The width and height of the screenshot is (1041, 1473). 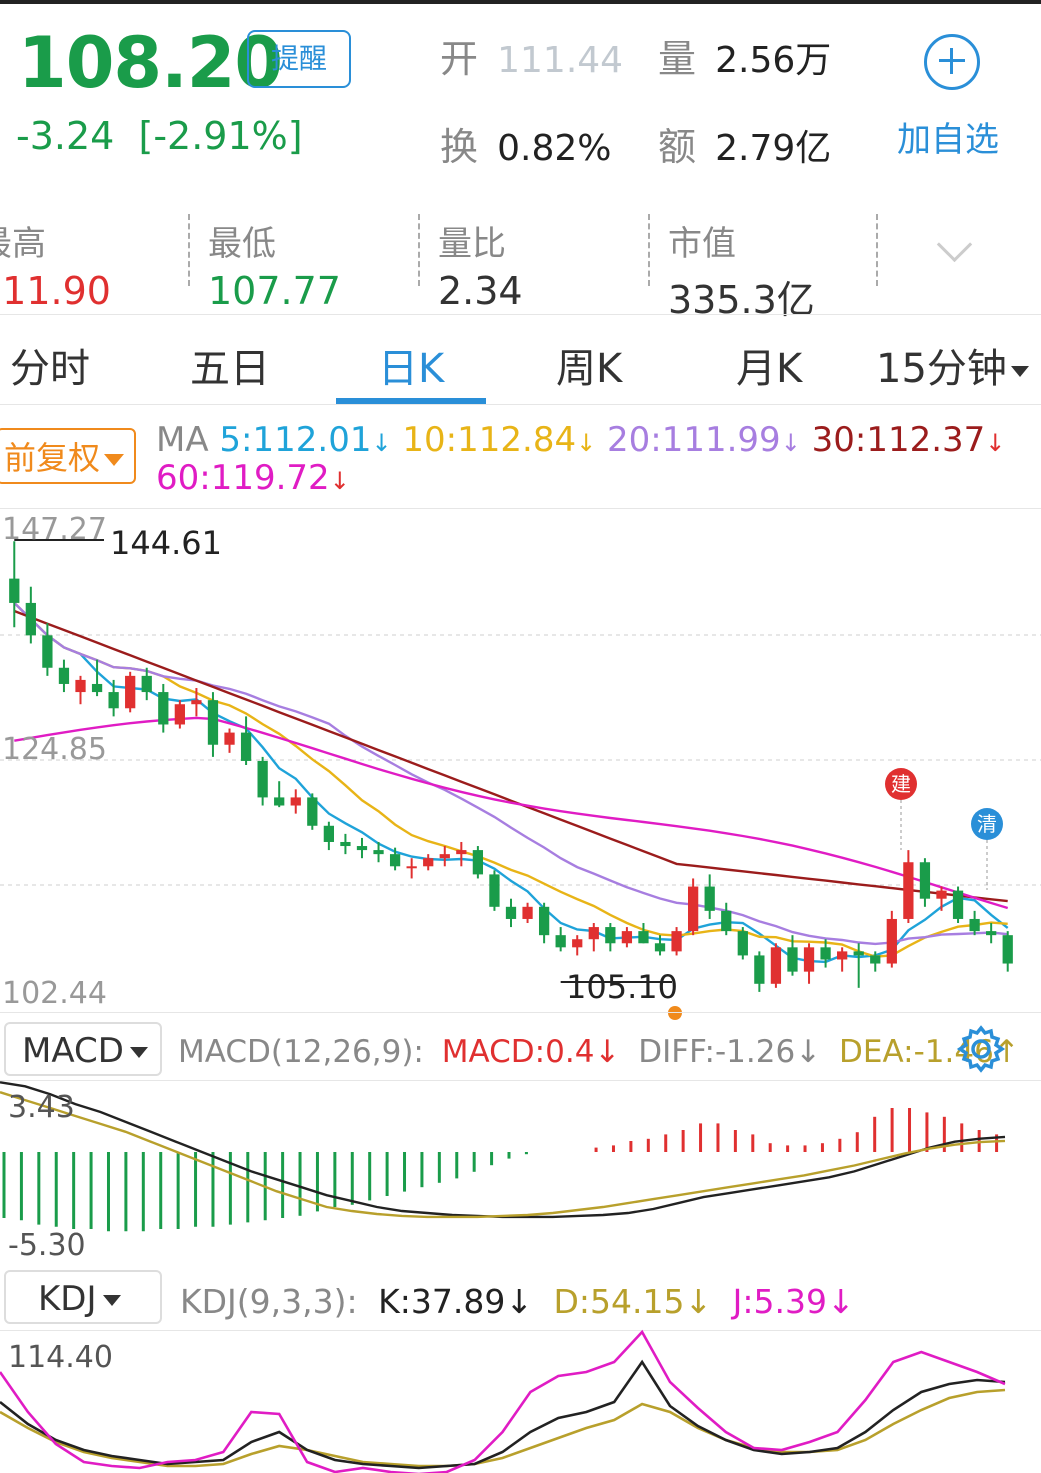 What do you see at coordinates (166, 543) in the screenshot?
I see `kline-high-annotation: 144.61` at bounding box center [166, 543].